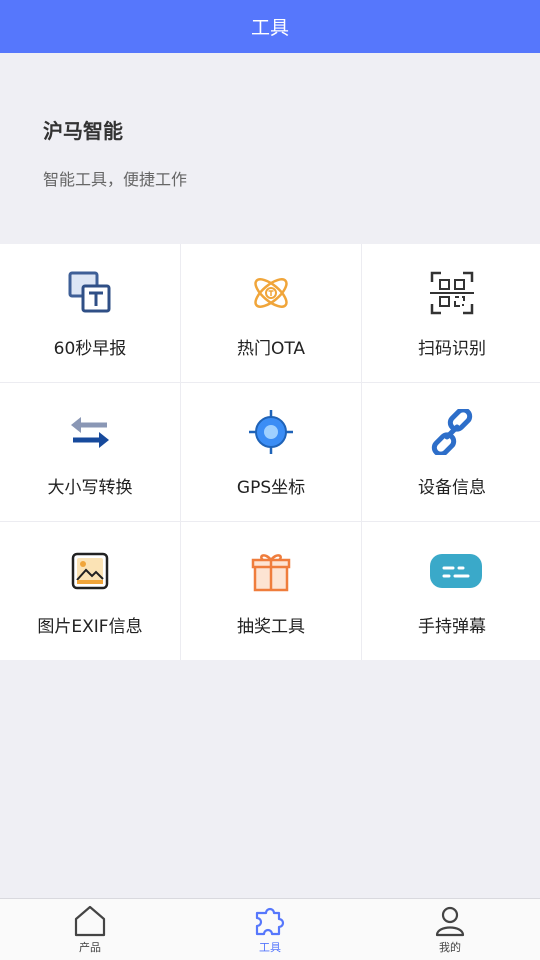 This screenshot has height=960, width=540. What do you see at coordinates (271, 349) in the screenshot?
I see `tool-label: 热门OTA` at bounding box center [271, 349].